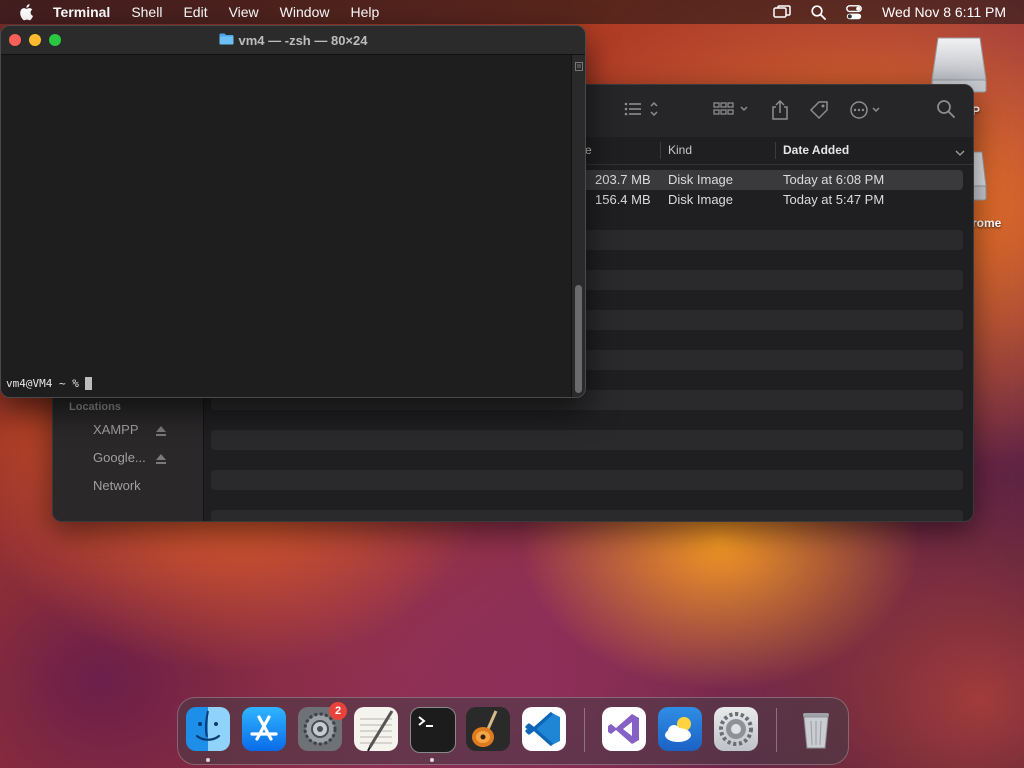 The image size is (1024, 768). What do you see at coordinates (544, 729) in the screenshot?
I see `dock-vscode-icon` at bounding box center [544, 729].